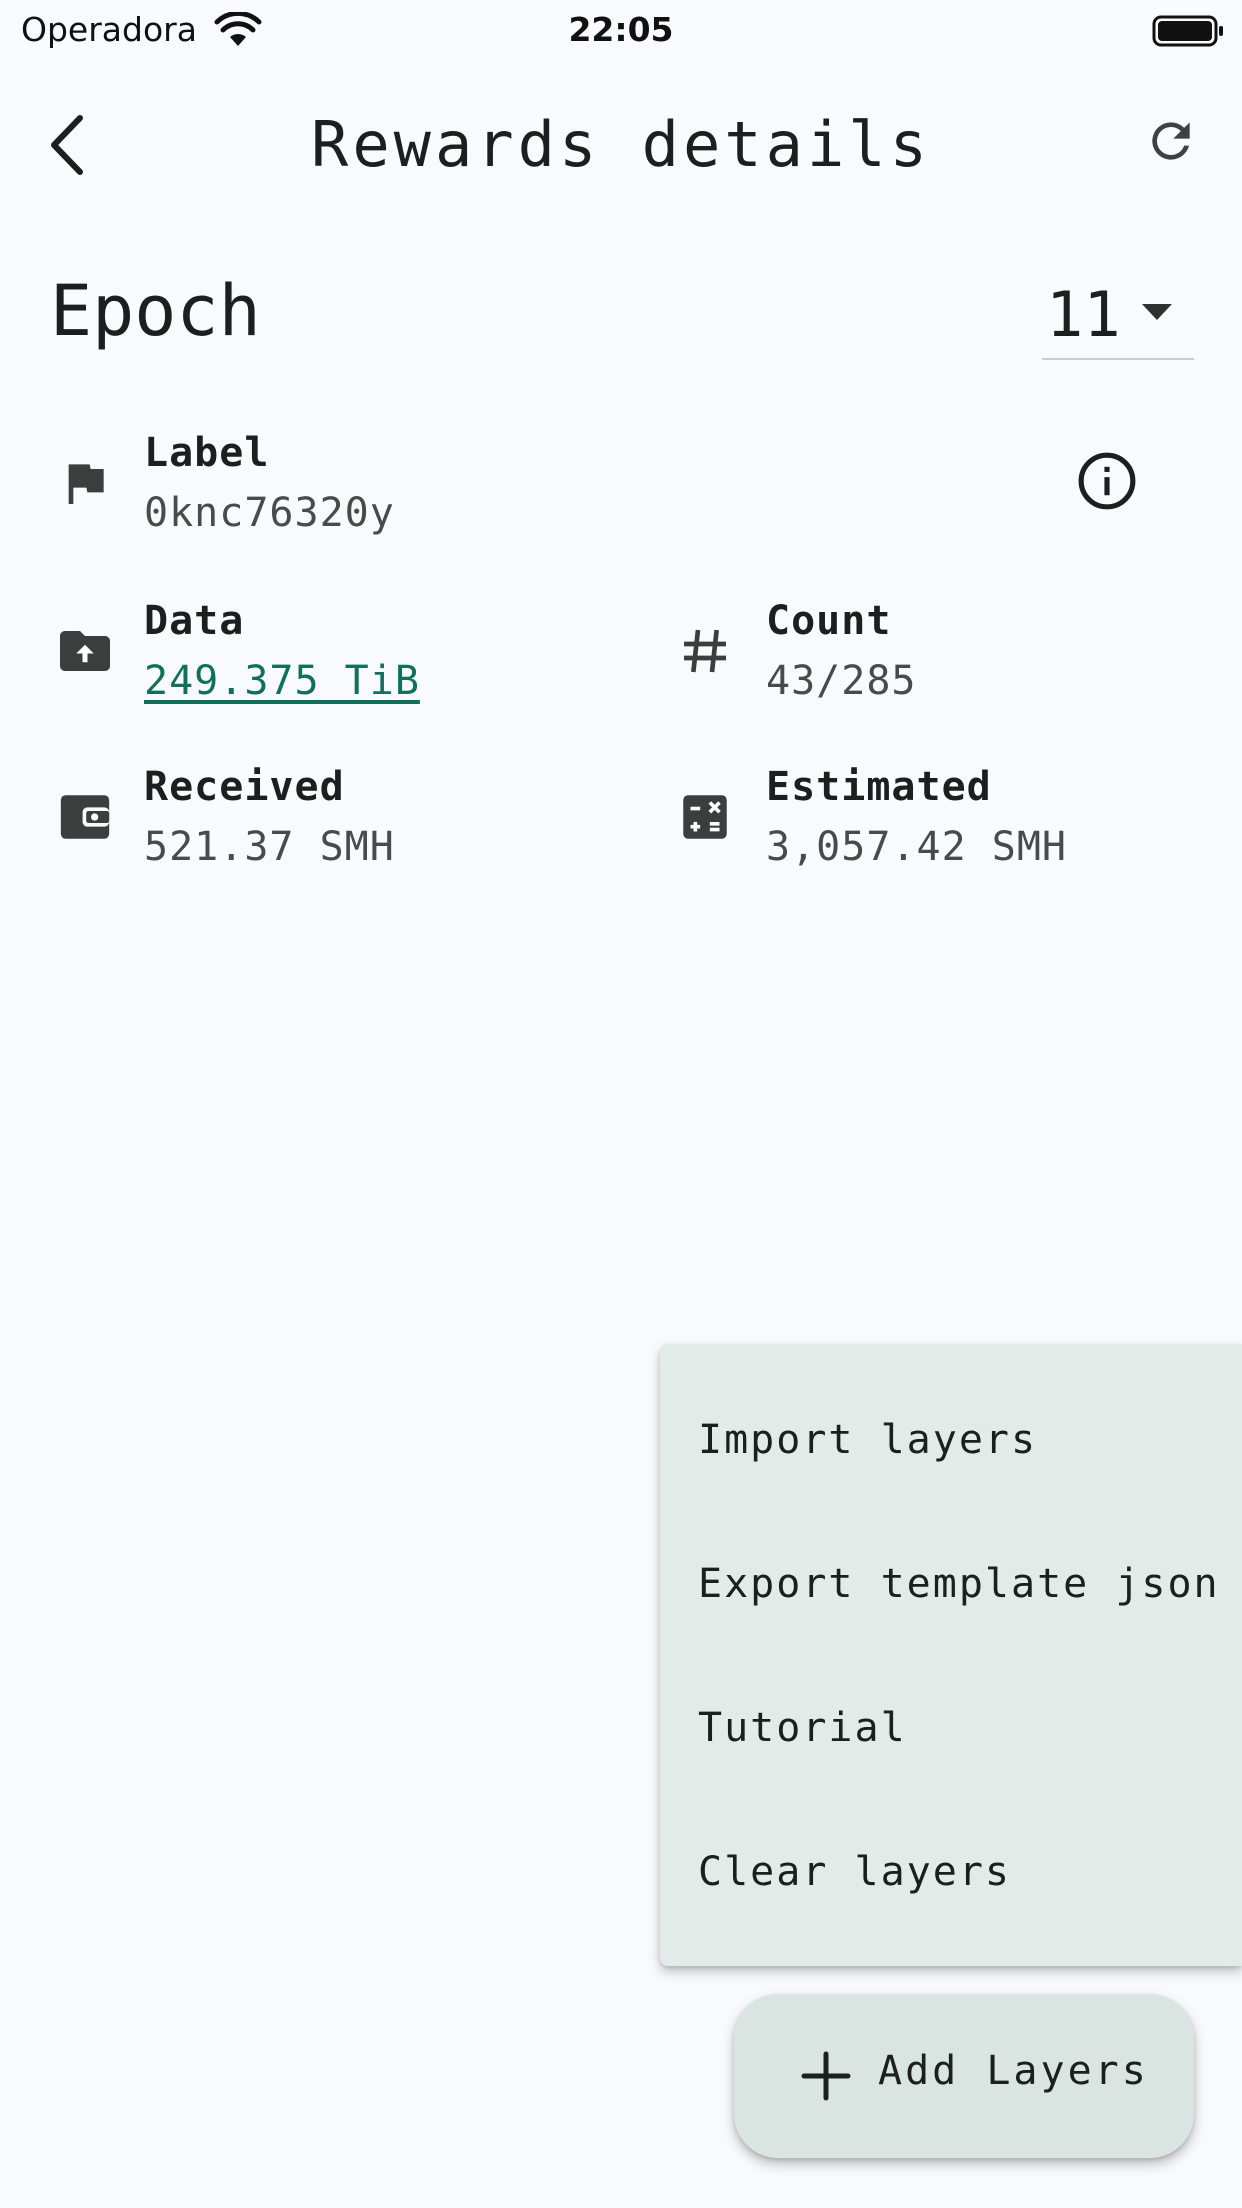  Describe the element at coordinates (1083, 314) in the screenshot. I see `epoch-selected-value: 11` at that location.